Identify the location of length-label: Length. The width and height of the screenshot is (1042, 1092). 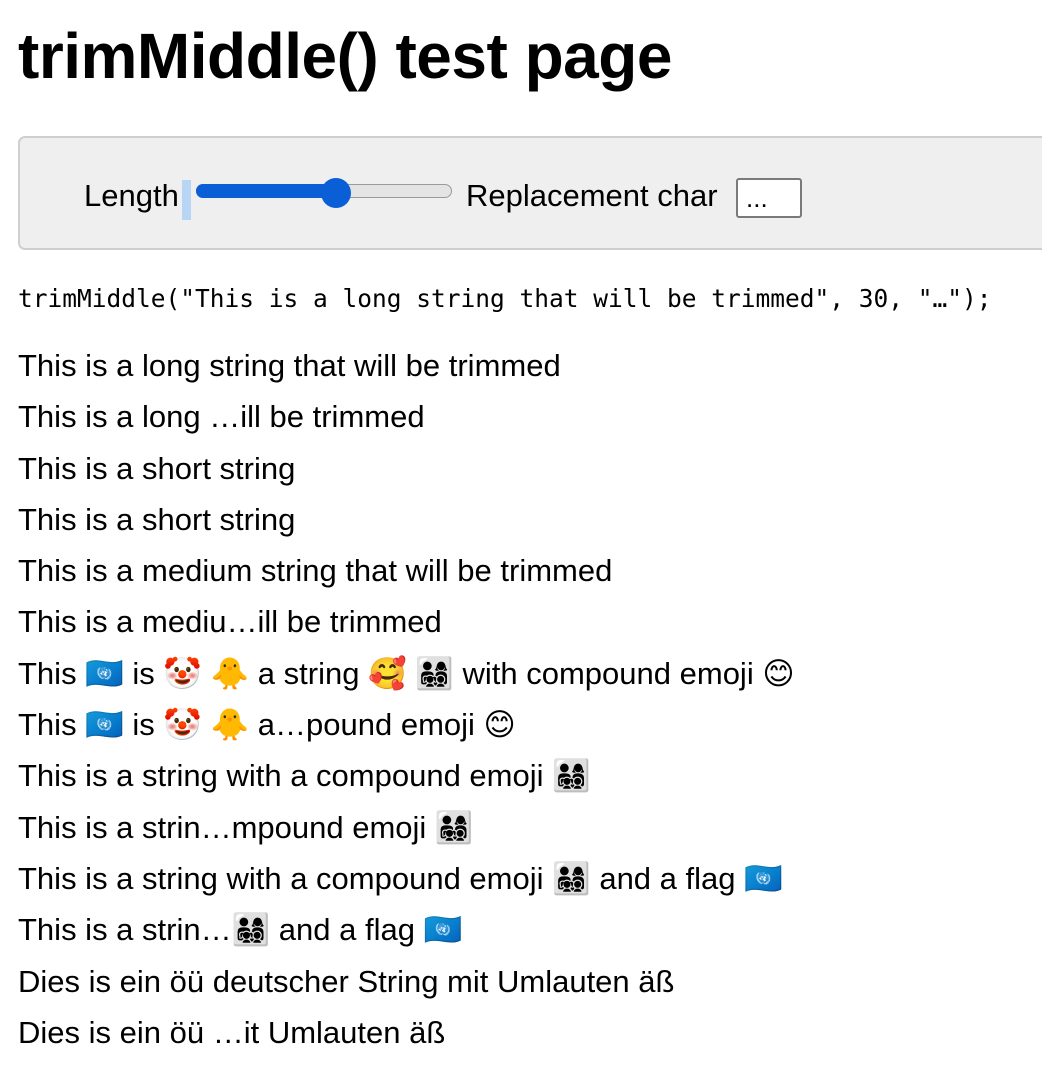
(131, 195).